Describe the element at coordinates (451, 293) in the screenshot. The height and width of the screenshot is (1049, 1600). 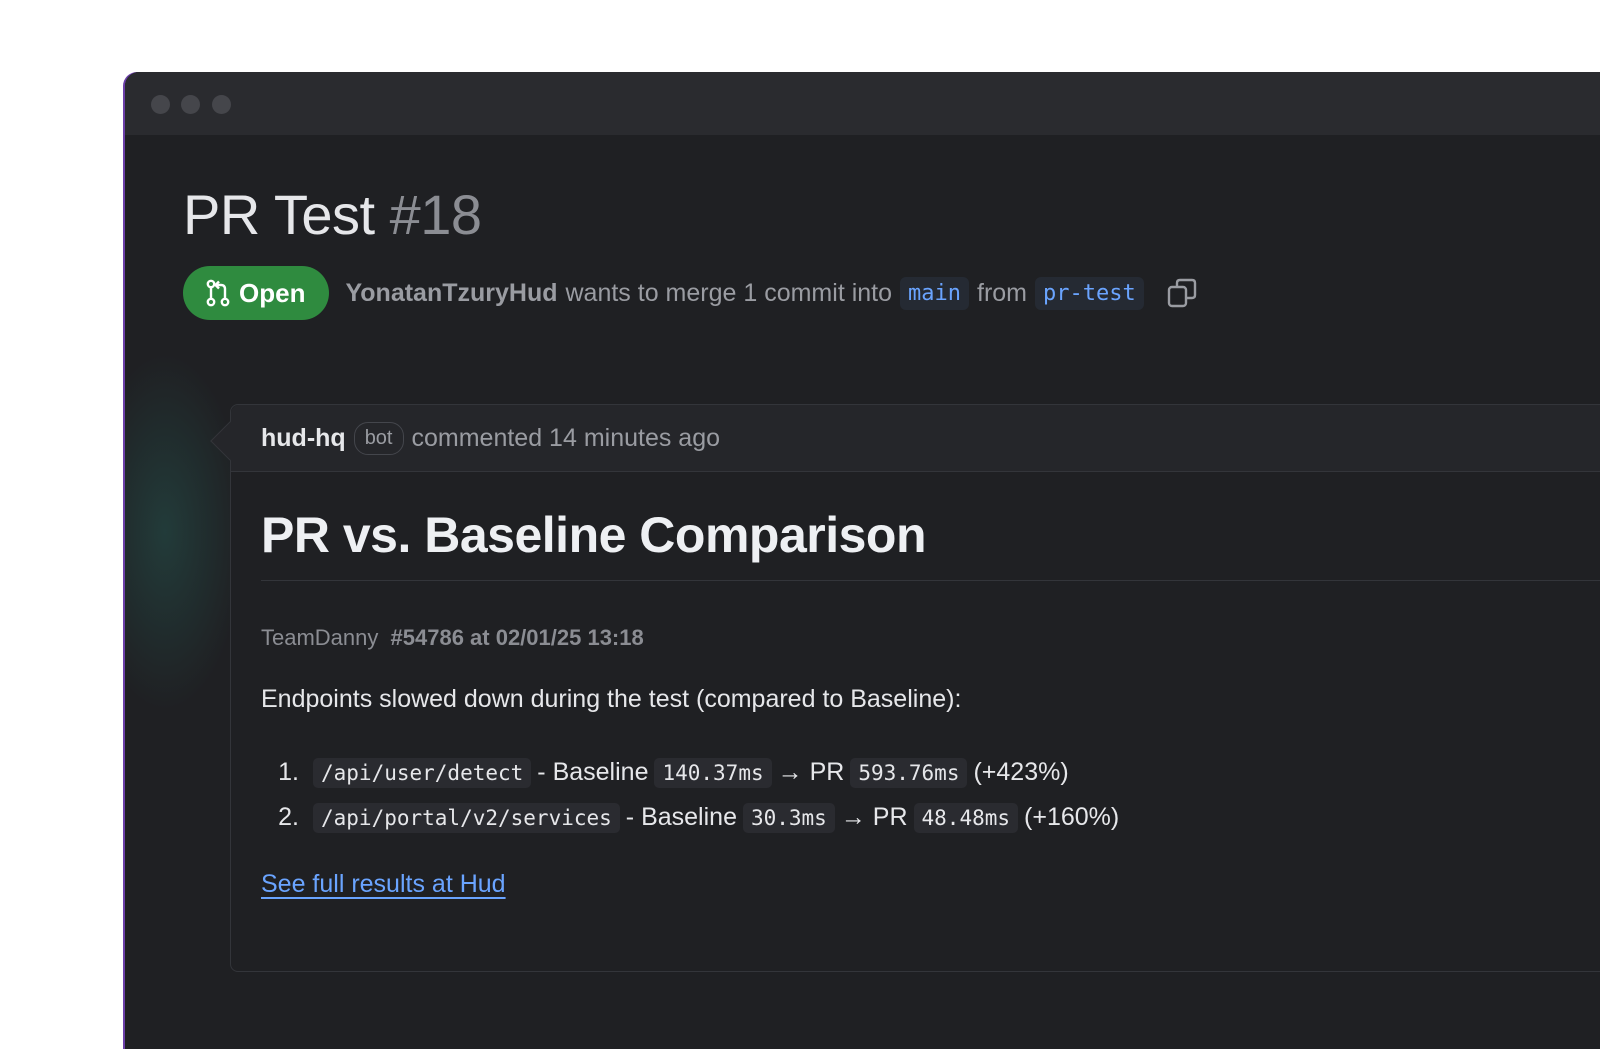
I see `author-link: YonatanTzuryHud` at that location.